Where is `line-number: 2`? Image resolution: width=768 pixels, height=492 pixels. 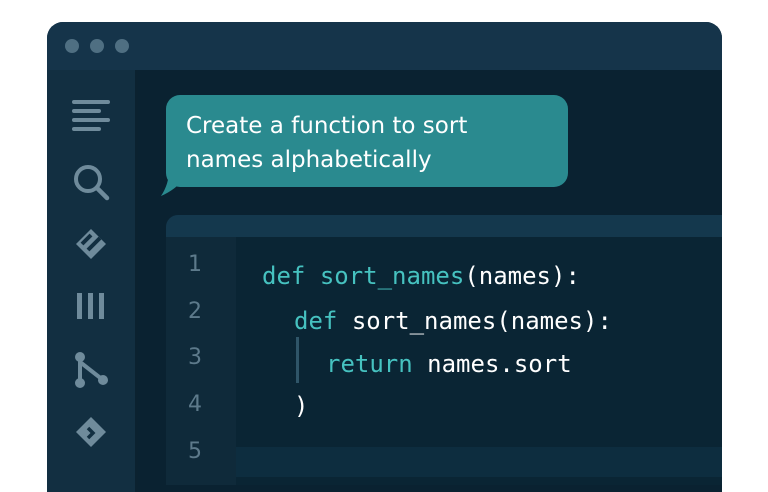
line-number: 2 is located at coordinates (195, 311).